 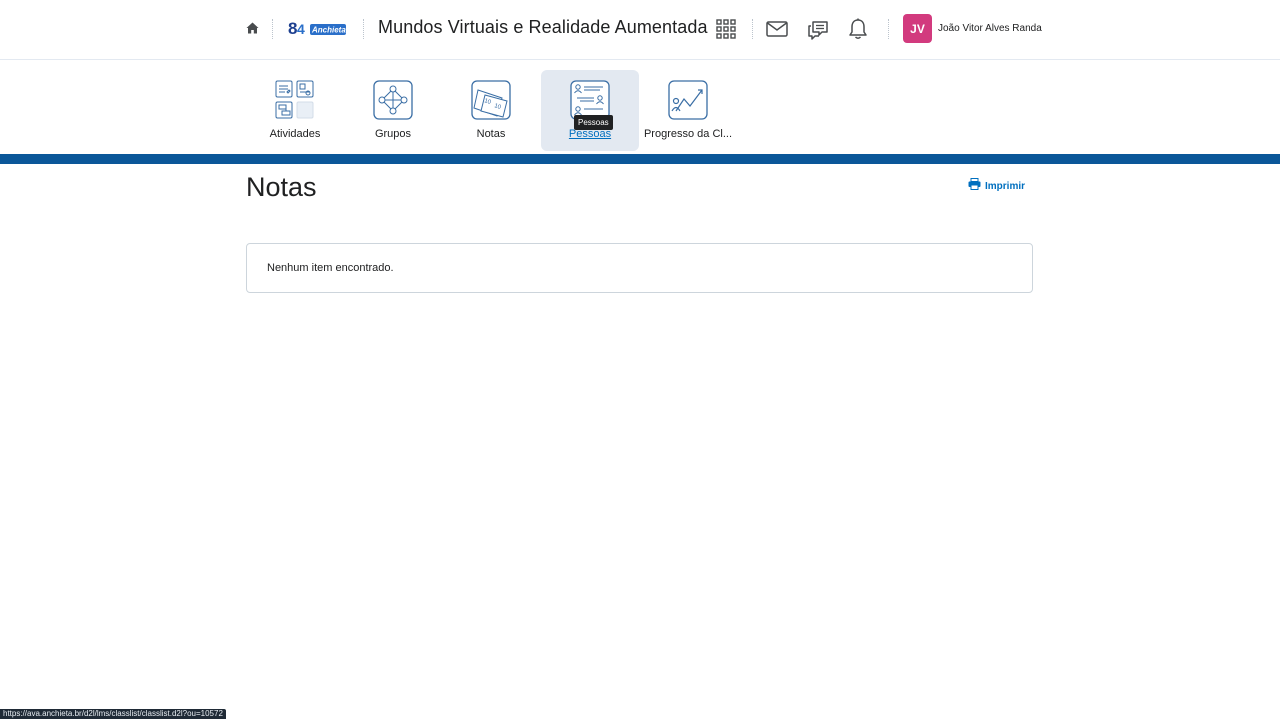 I want to click on svg-text: 4, so click(x=301, y=29).